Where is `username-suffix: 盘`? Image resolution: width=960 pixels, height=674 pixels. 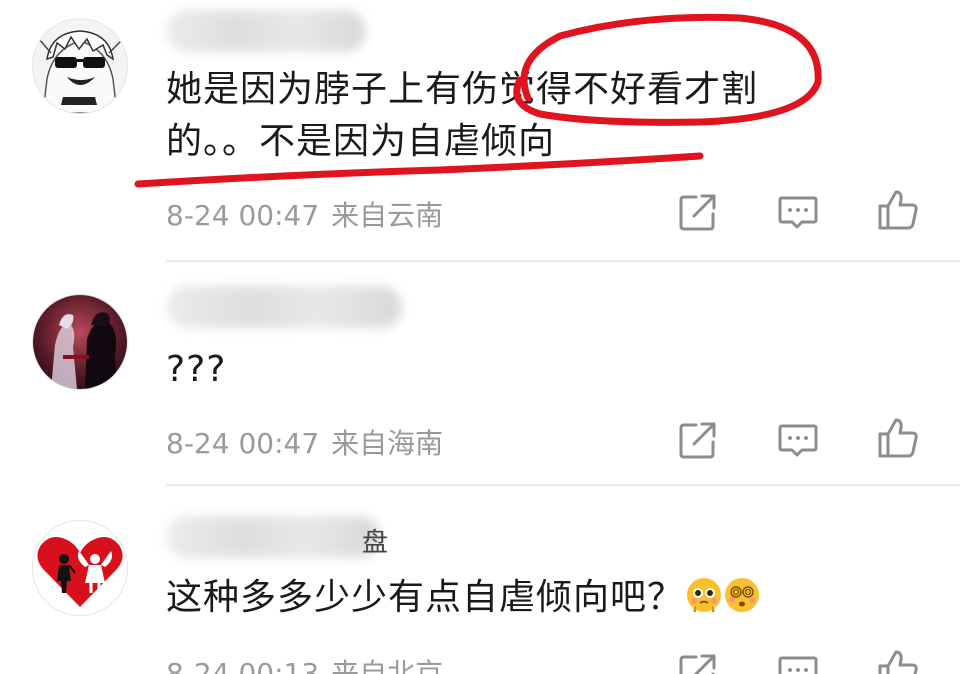 username-suffix: 盘 is located at coordinates (375, 540).